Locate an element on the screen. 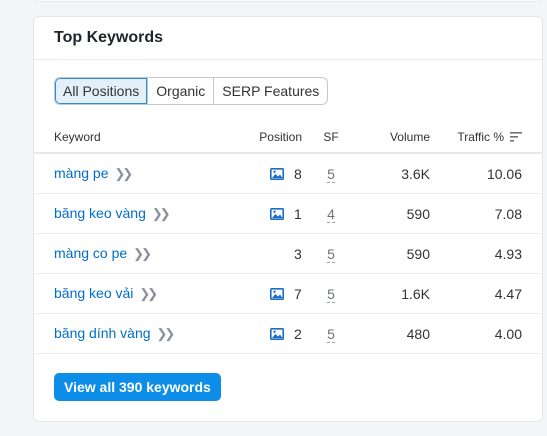 Image resolution: width=547 pixels, height=436 pixels. card-header: Top Keywords is located at coordinates (288, 38).